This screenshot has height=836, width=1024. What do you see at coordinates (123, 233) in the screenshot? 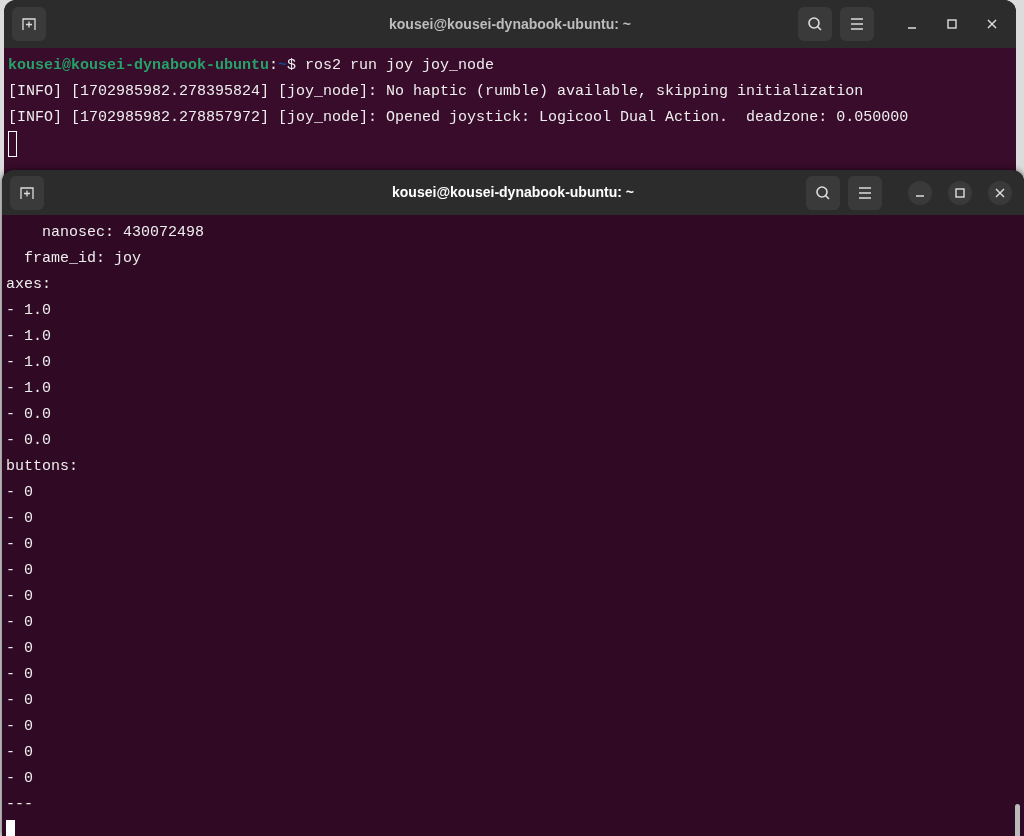
I see `output-line: nanosec: 430072498` at bounding box center [123, 233].